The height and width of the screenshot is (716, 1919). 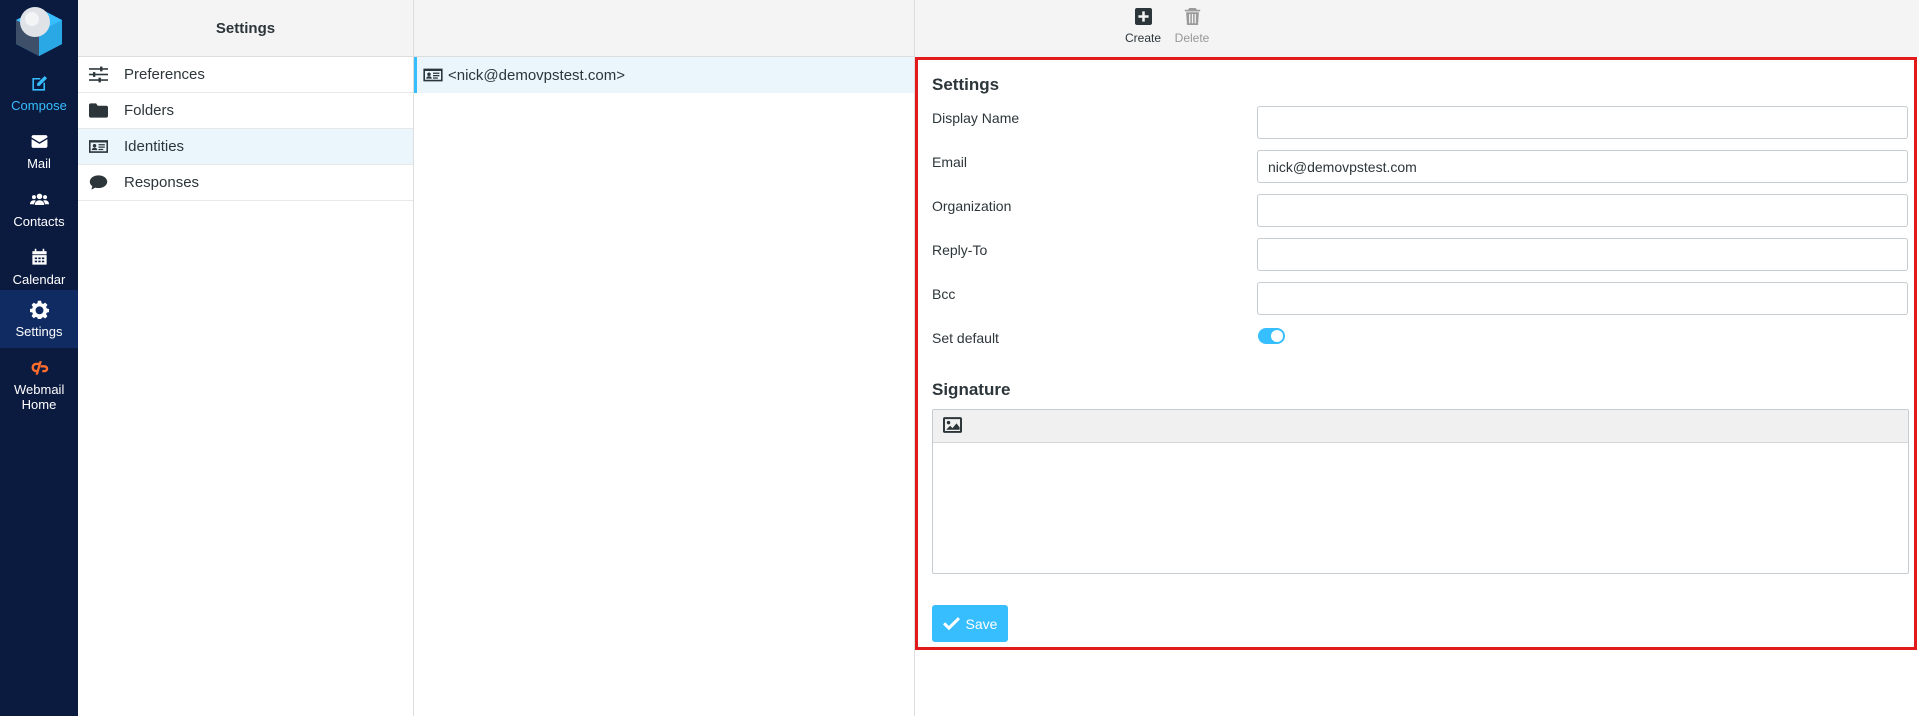 I want to click on checkmark-icon, so click(x=951, y=624).